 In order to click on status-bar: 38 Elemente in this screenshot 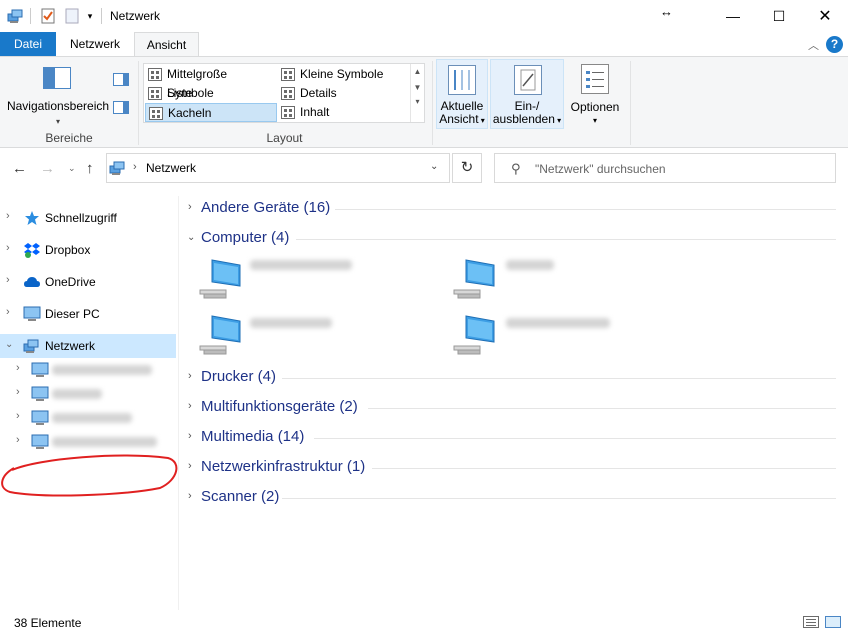, I will do `click(424, 622)`.